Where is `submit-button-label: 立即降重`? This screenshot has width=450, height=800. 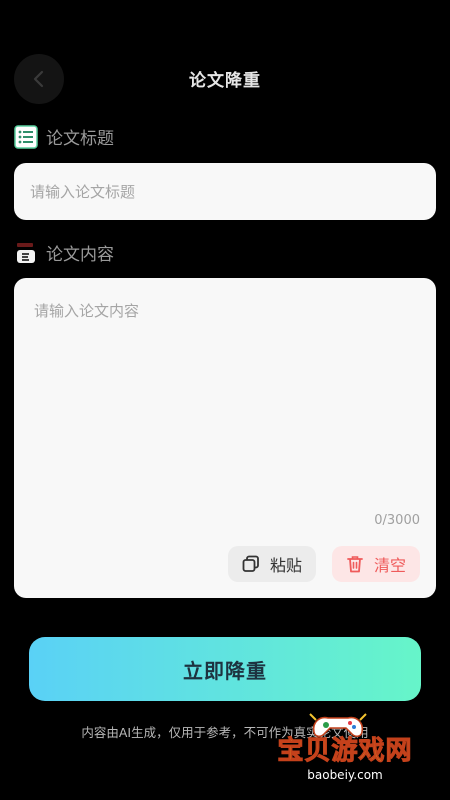
submit-button-label: 立即降重 is located at coordinates (225, 670).